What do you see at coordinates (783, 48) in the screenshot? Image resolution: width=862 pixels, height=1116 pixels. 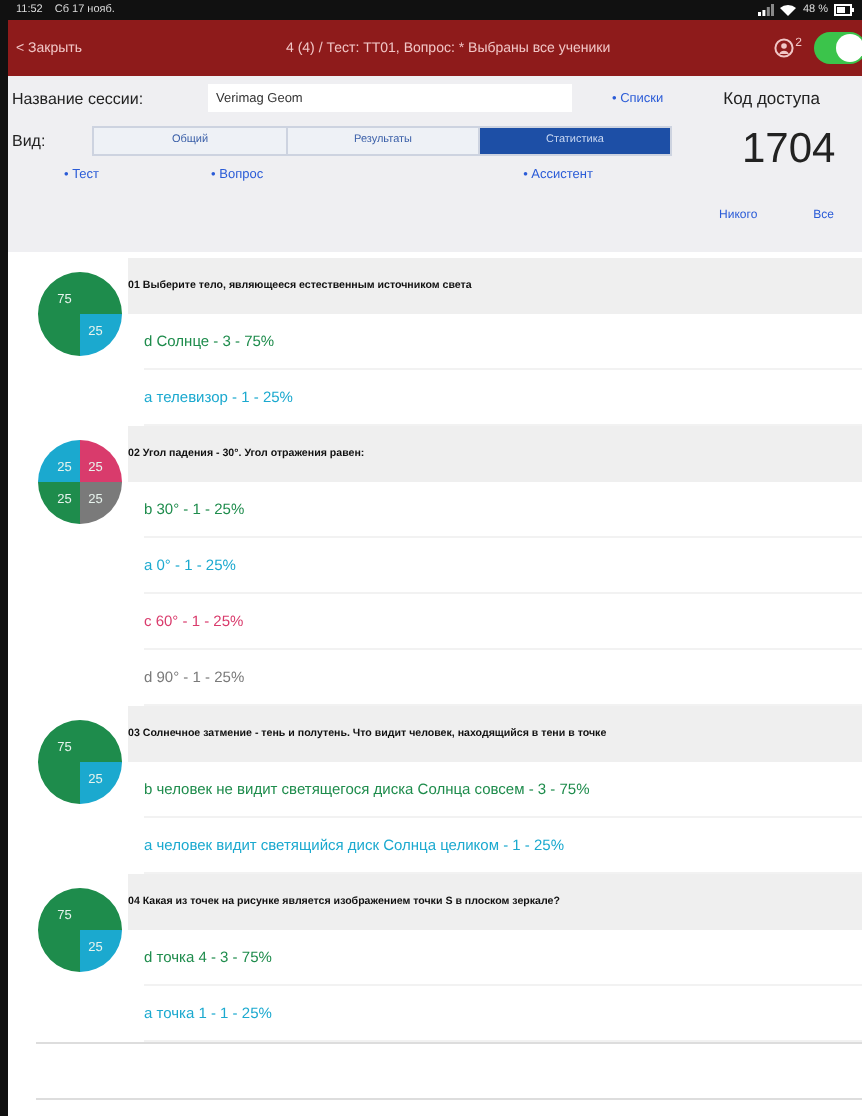 I see `person-icon` at bounding box center [783, 48].